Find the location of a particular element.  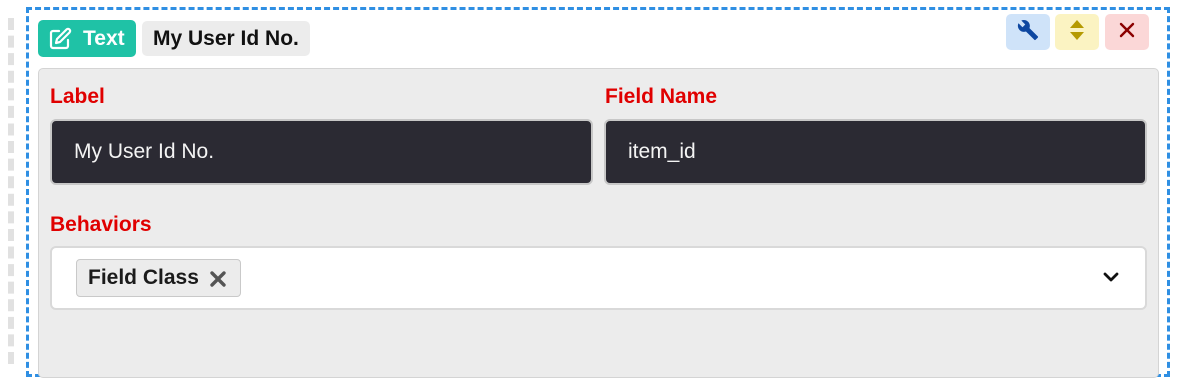

field-name-title: Field Name is located at coordinates (661, 96).